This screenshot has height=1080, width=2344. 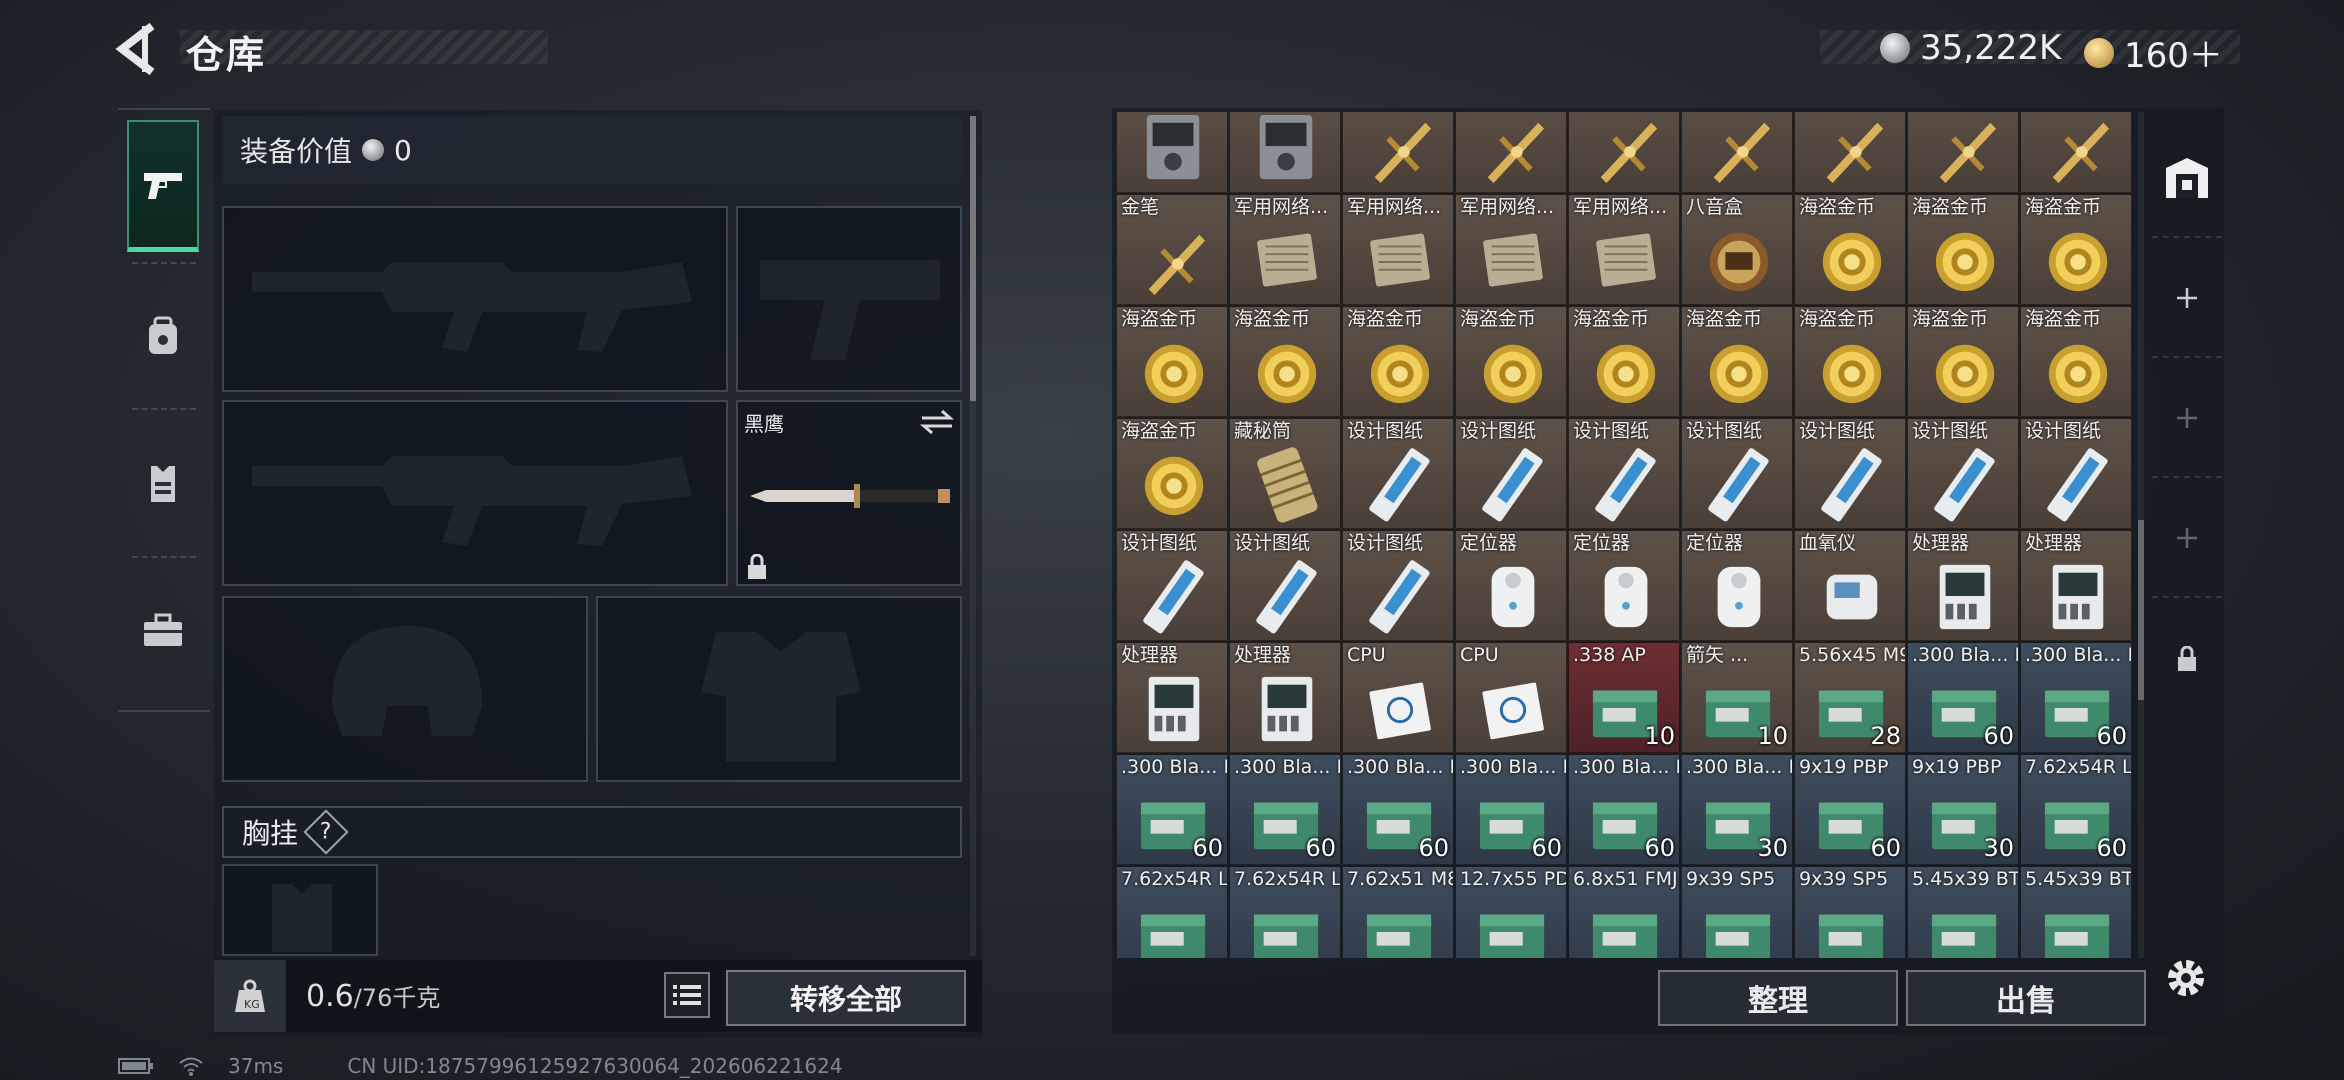 I want to click on armor-slot, so click(x=779, y=689).